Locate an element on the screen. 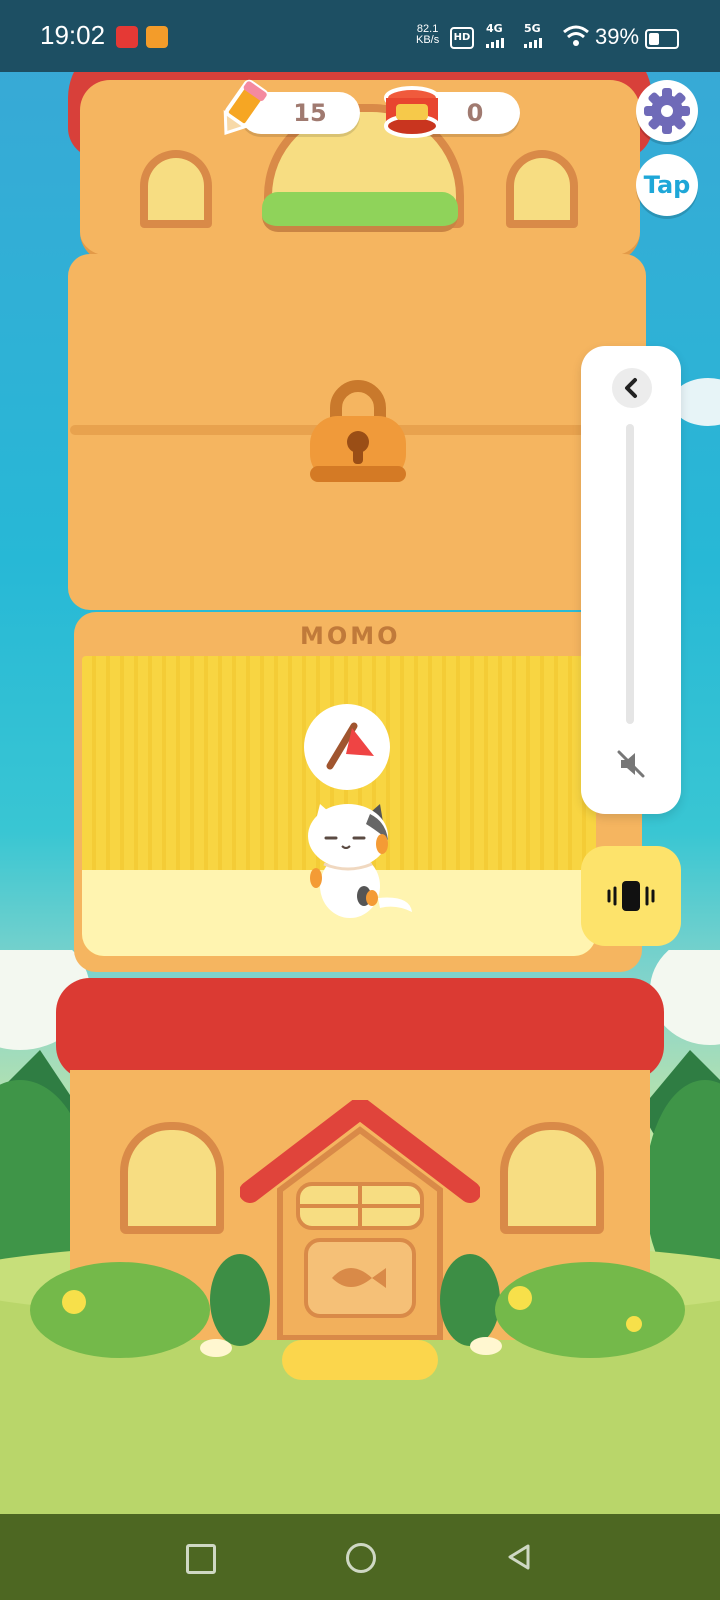 The image size is (720, 1600). flower-box is located at coordinates (360, 212).